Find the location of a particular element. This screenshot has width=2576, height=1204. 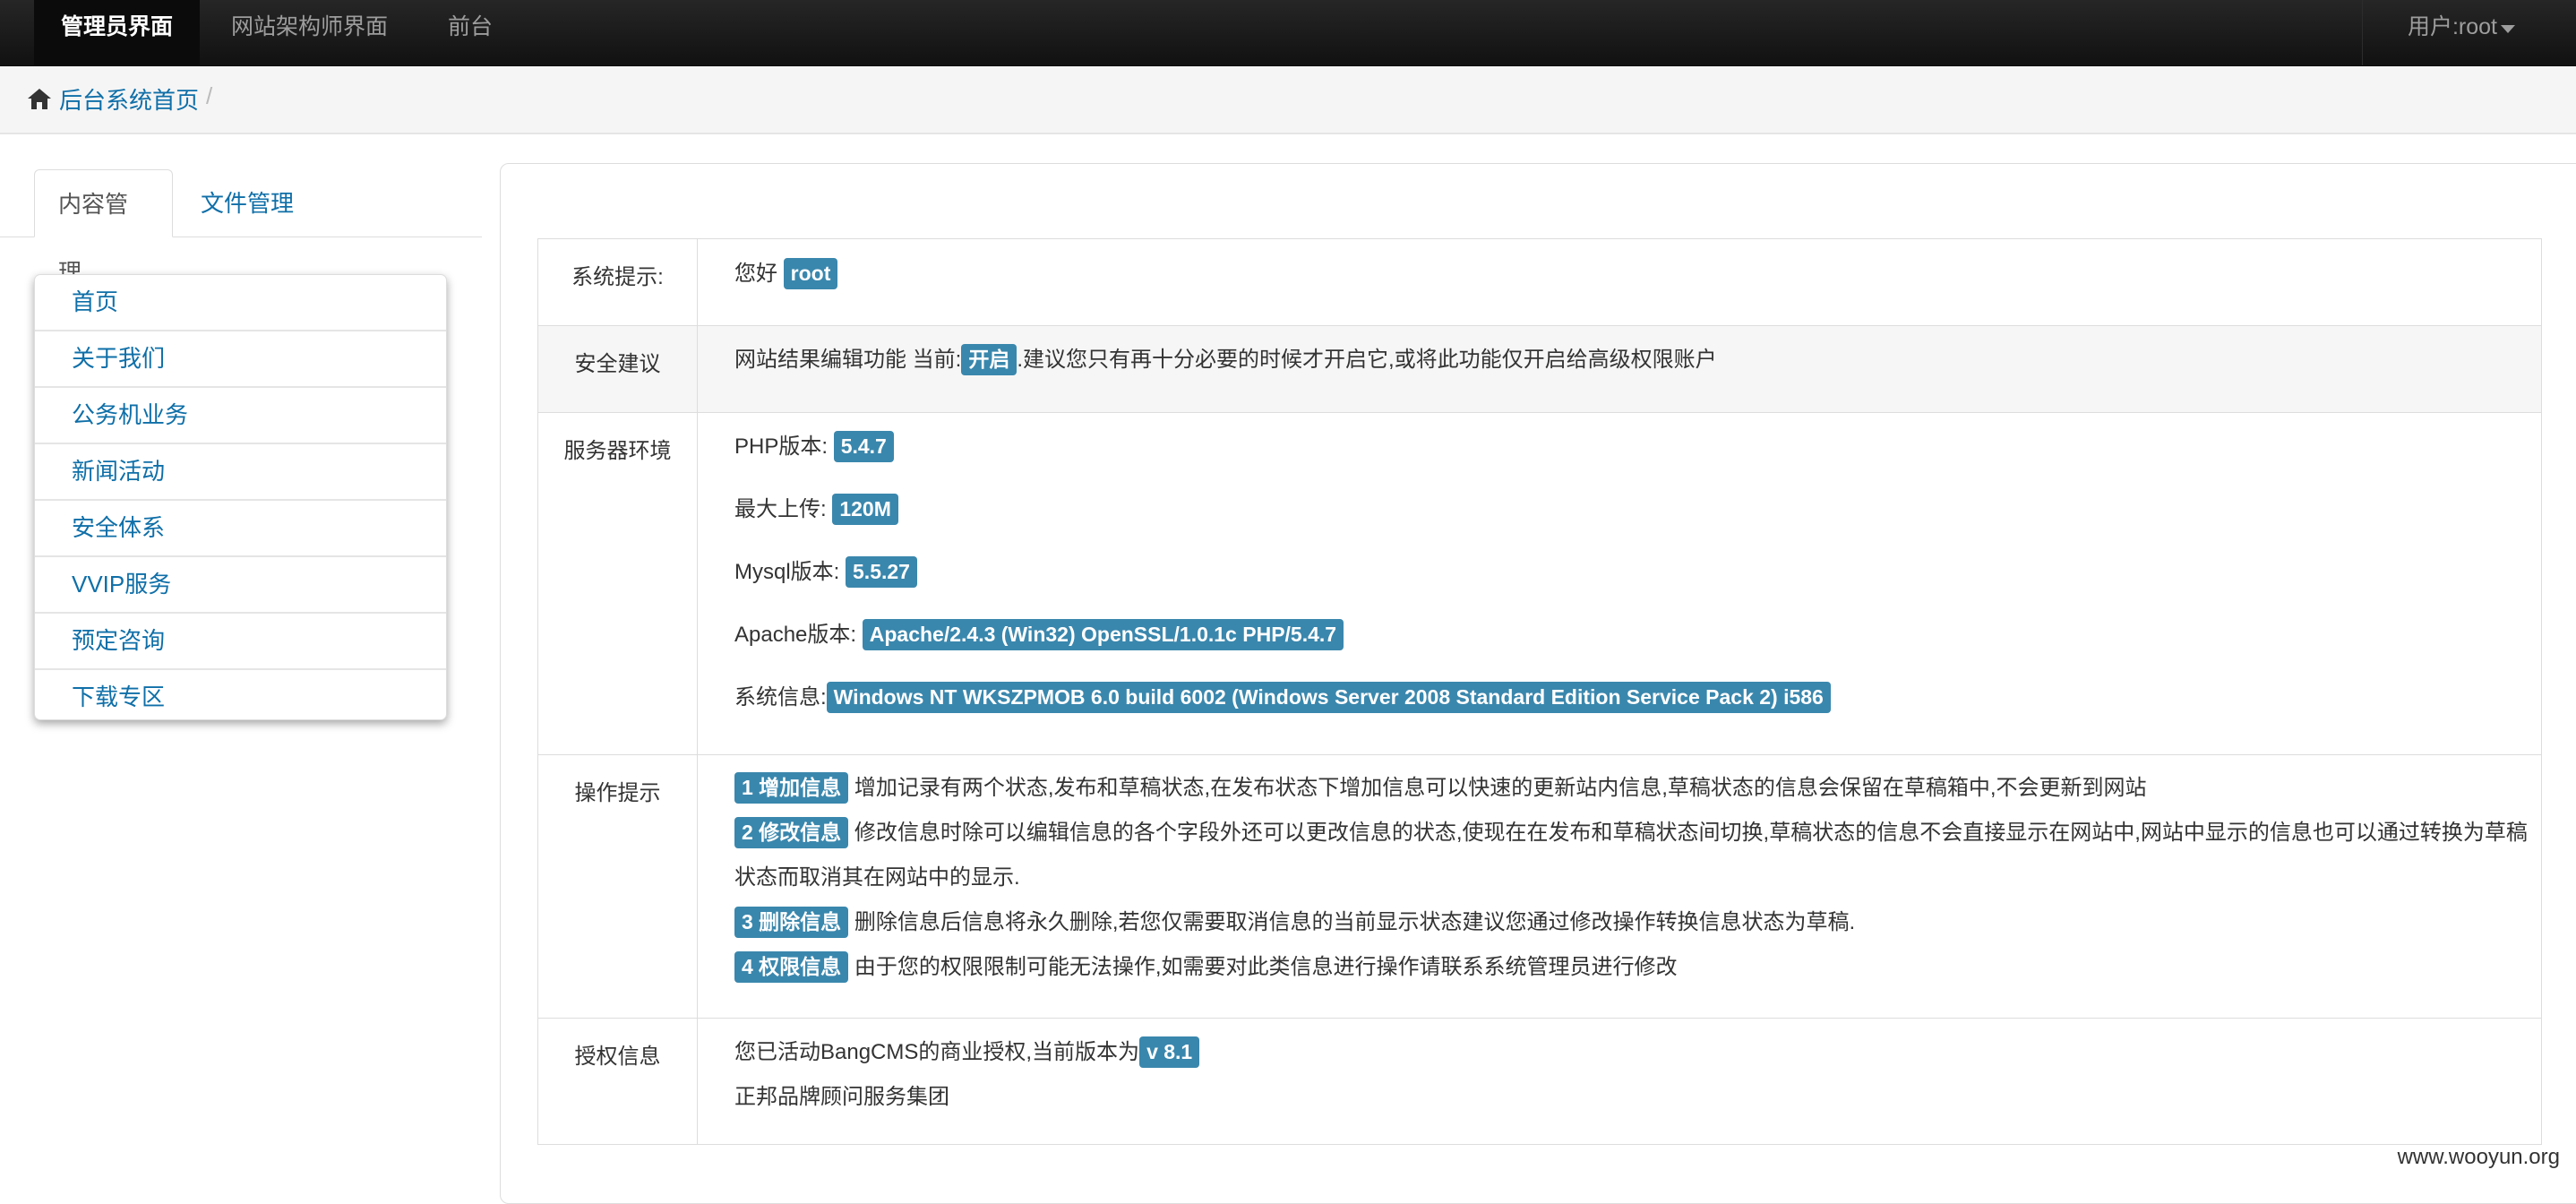

security-text: 网站结果编辑功能 当前: is located at coordinates (848, 360).